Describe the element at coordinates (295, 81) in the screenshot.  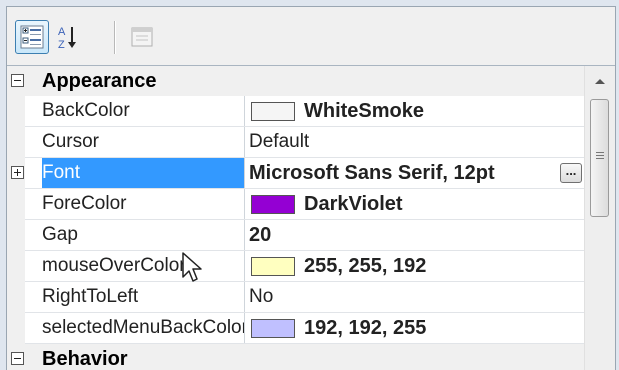
I see `category-row-appearance: Appearance` at that location.